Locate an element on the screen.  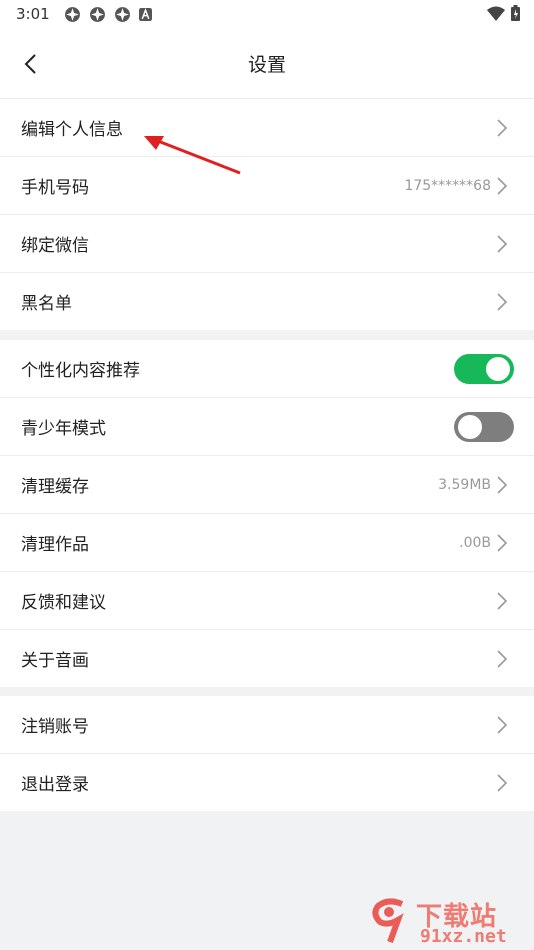
row-clear-cache: 清理缓存 3.59MB is located at coordinates (267, 485).